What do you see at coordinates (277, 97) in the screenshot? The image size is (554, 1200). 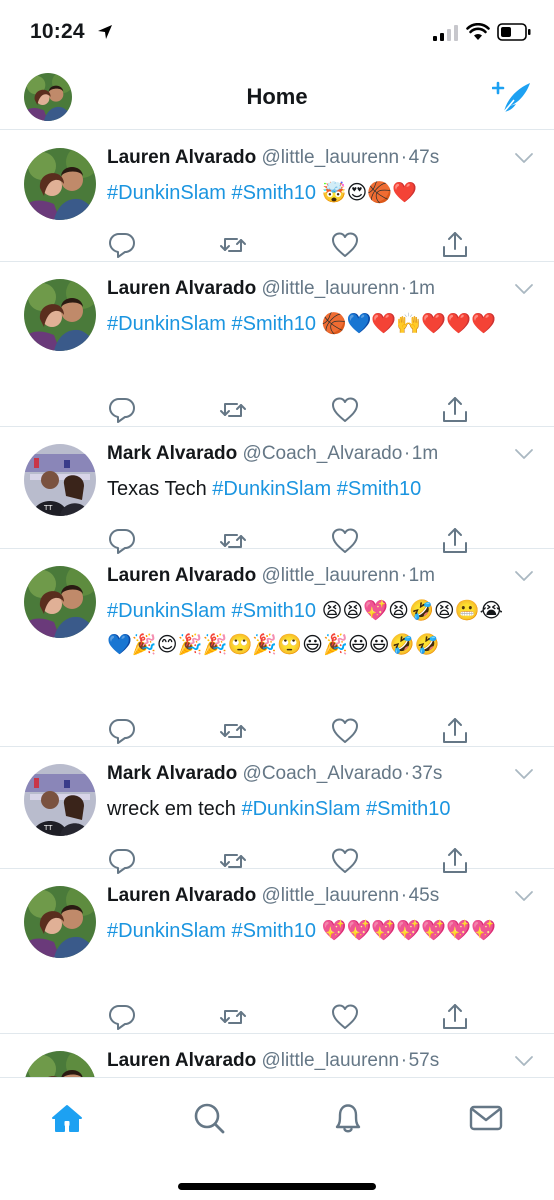 I see `nav-bar: Home` at bounding box center [277, 97].